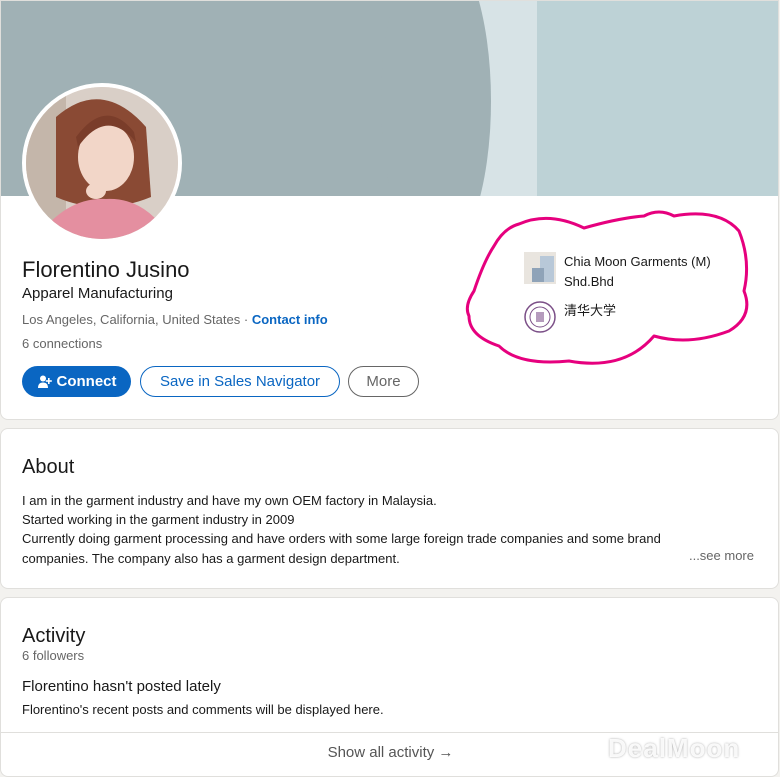 This screenshot has width=780, height=777. I want to click on highlight-annotation, so click(607, 287).